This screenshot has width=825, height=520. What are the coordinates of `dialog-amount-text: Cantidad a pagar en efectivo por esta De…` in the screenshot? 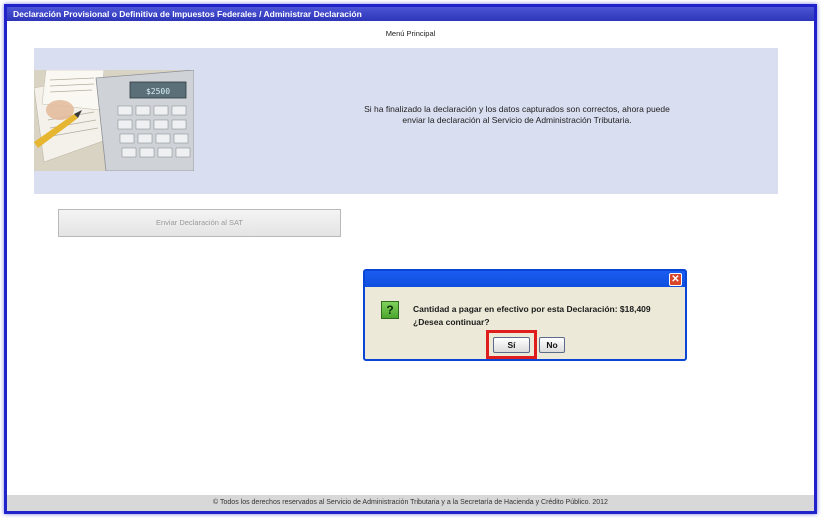 It's located at (532, 309).